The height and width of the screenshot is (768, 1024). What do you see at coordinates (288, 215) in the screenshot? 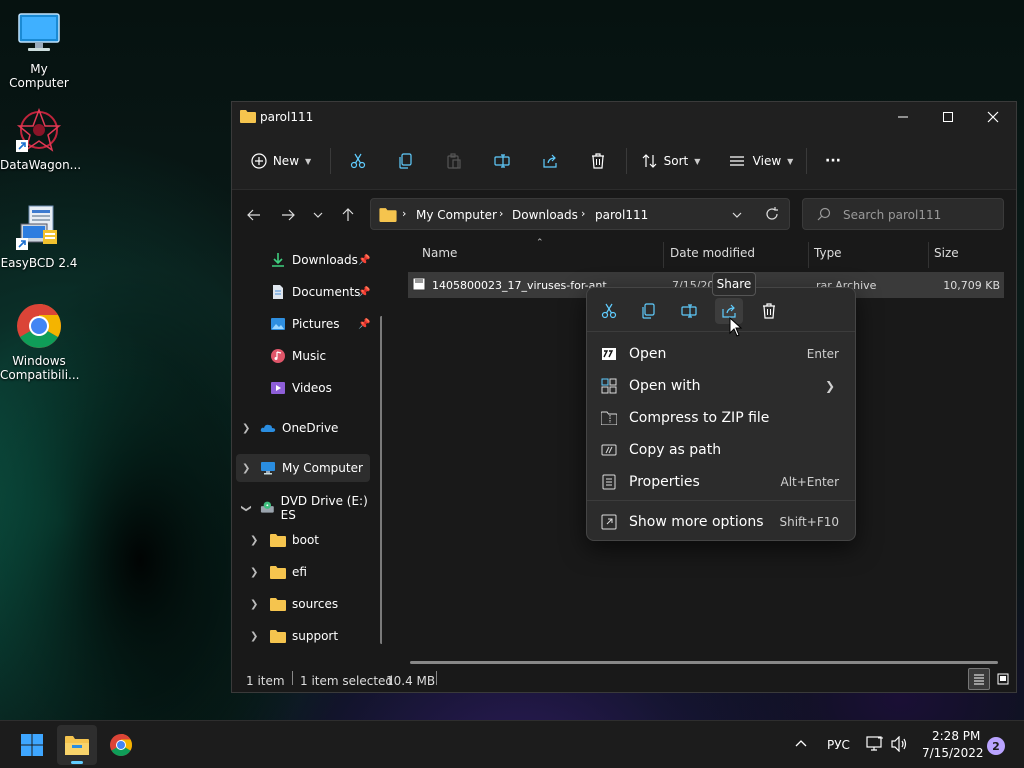
I see `forward-button` at bounding box center [288, 215].